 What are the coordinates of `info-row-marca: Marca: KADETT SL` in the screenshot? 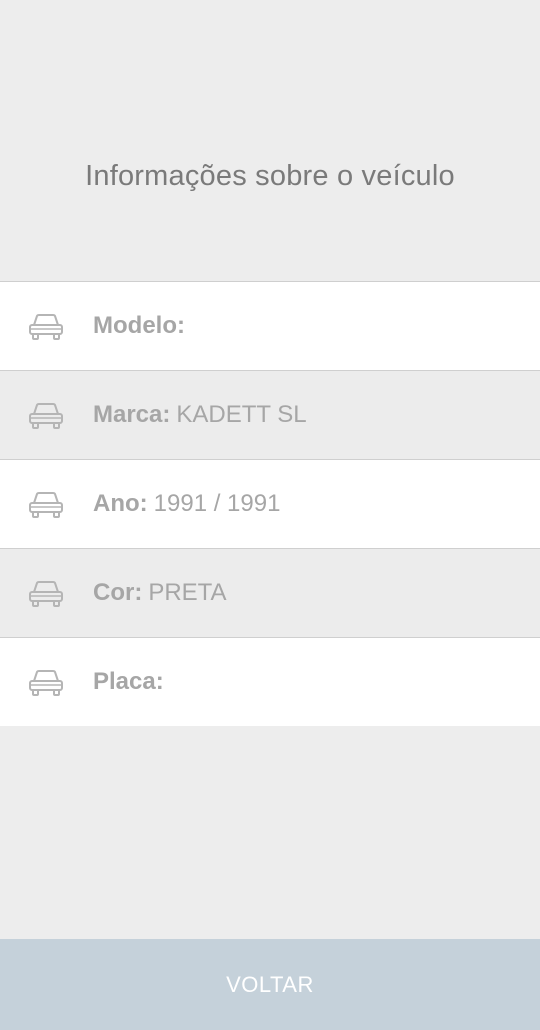 It's located at (270, 415).